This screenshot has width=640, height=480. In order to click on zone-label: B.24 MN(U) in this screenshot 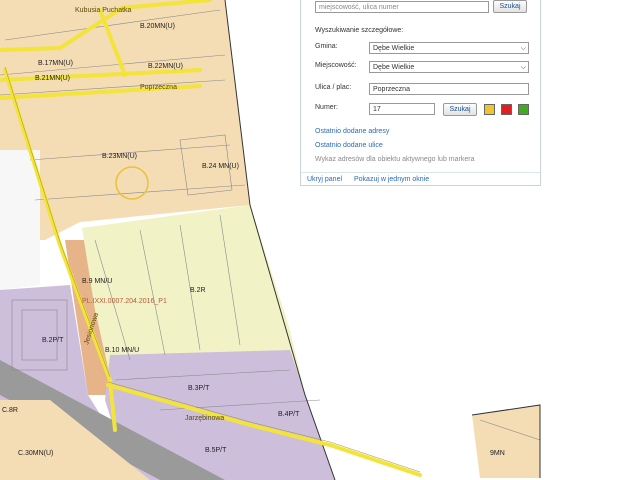, I will do `click(220, 166)`.